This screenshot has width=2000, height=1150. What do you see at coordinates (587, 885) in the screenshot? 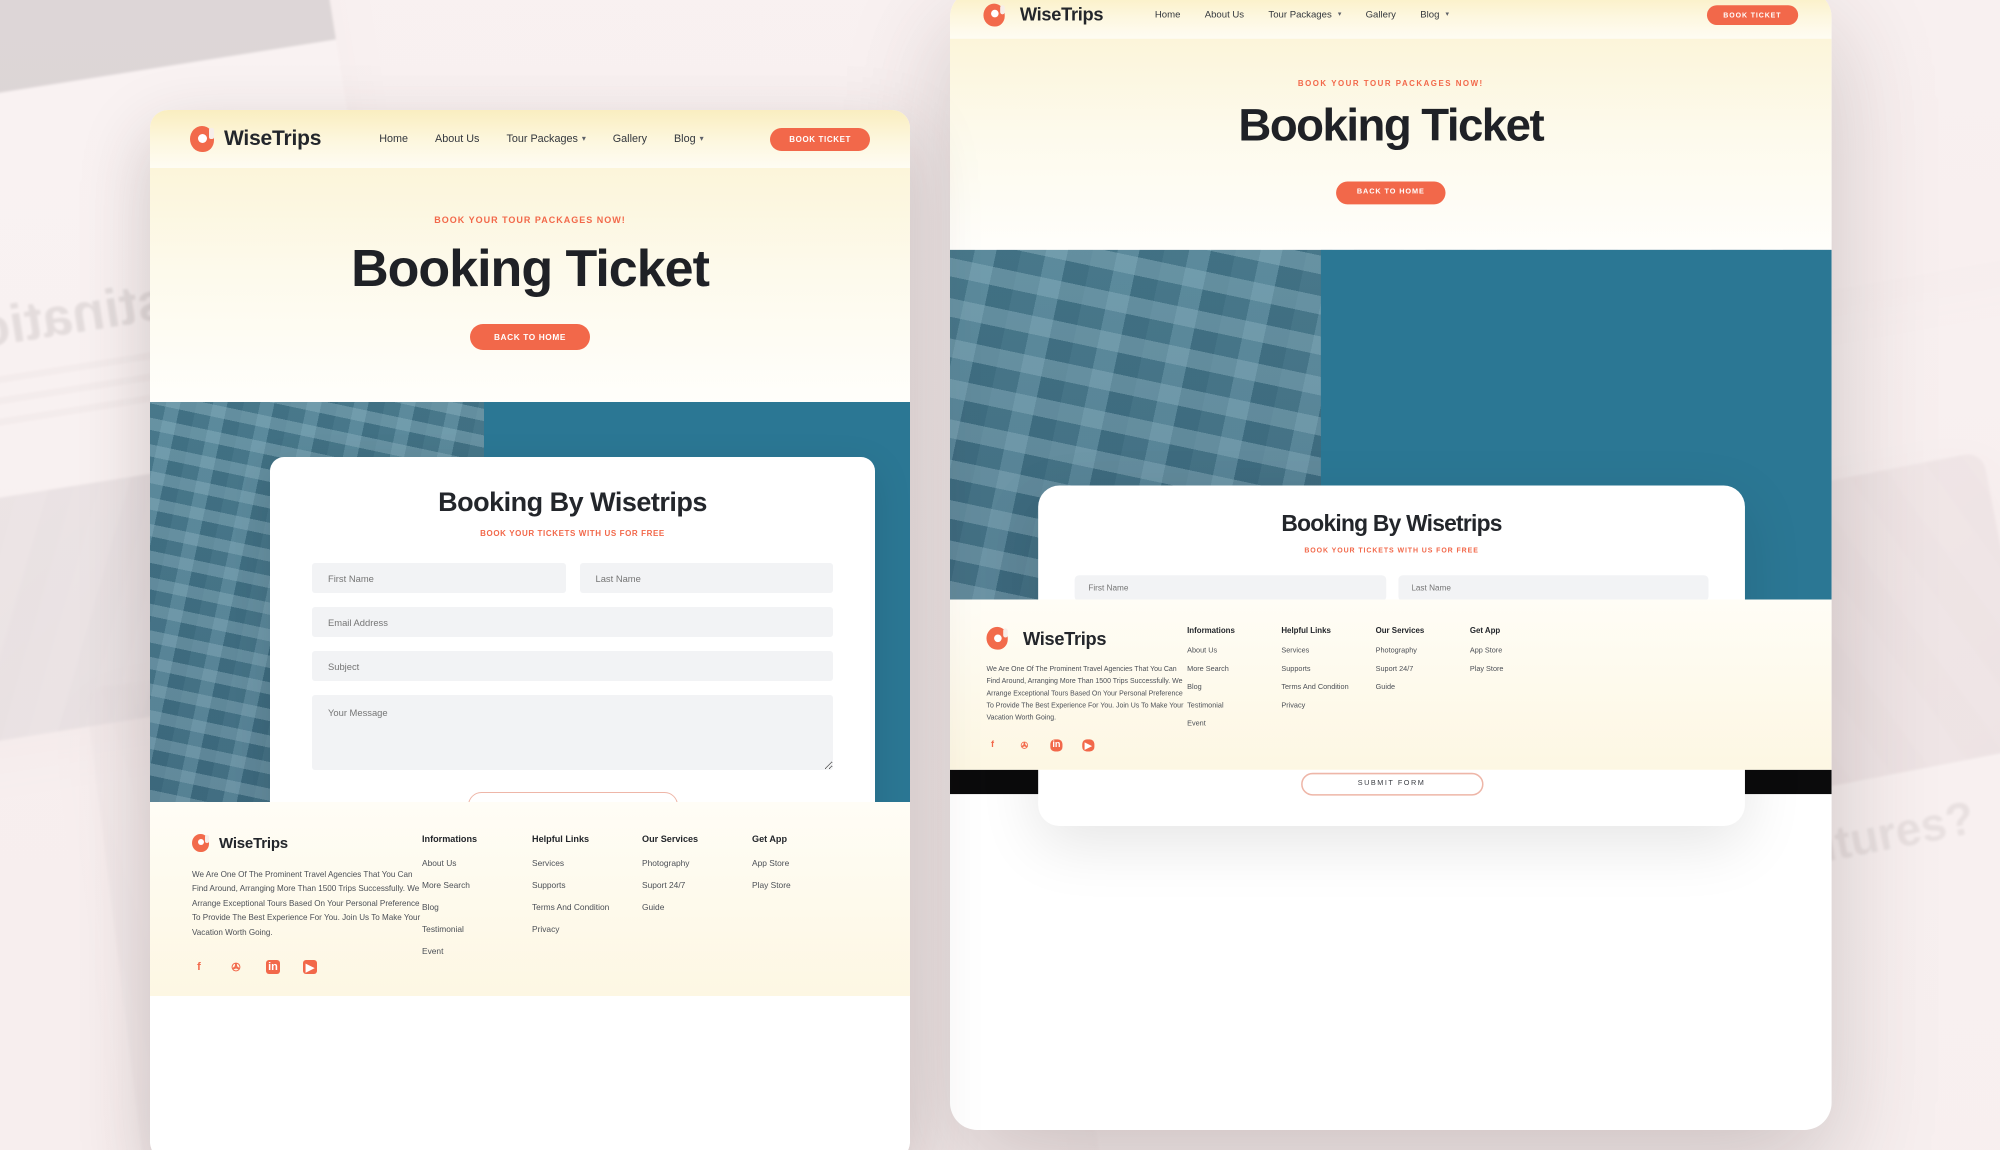
I see `footer-link-supports: Supports` at bounding box center [587, 885].